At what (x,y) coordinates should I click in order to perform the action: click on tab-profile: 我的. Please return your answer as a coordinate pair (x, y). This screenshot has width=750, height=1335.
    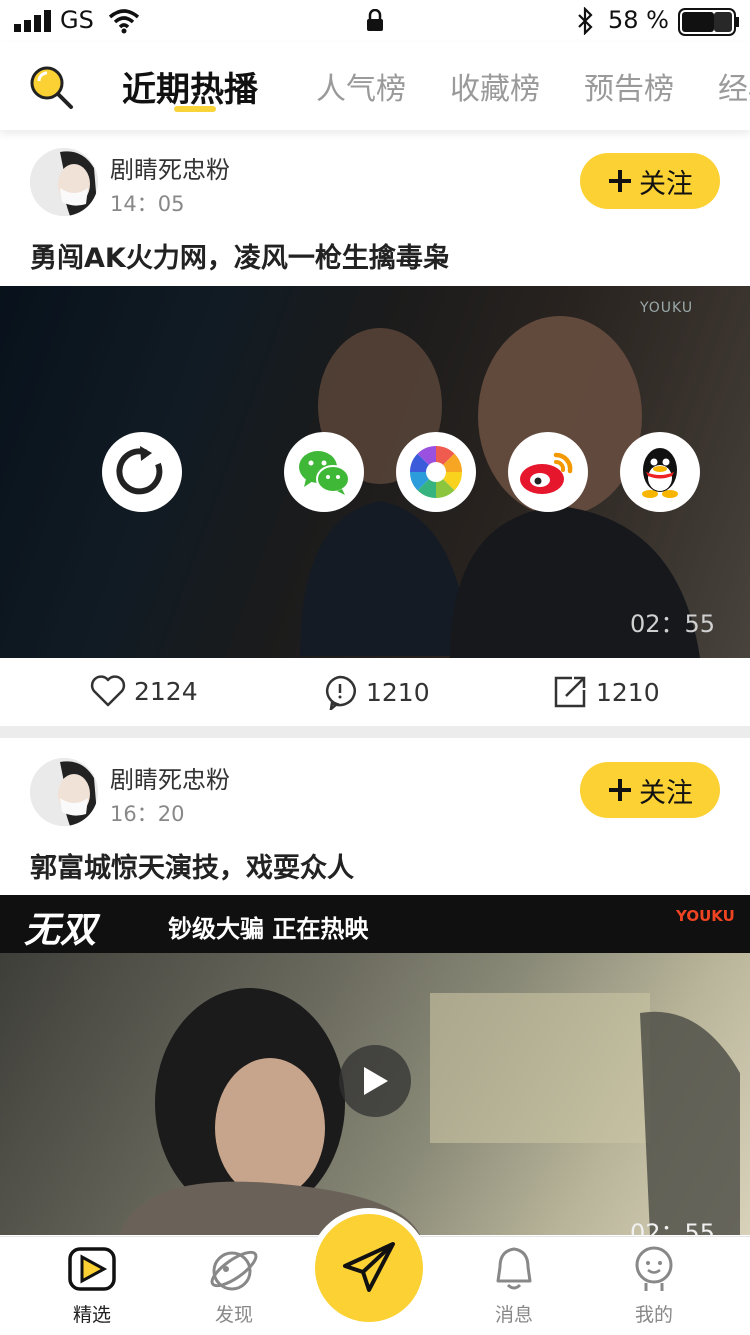
    Looking at the image, I should click on (654, 1285).